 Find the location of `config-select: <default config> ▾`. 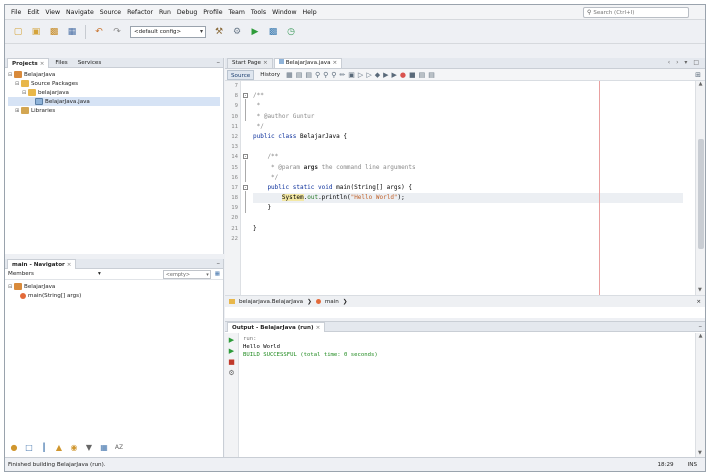

config-select: <default config> ▾ is located at coordinates (168, 31).